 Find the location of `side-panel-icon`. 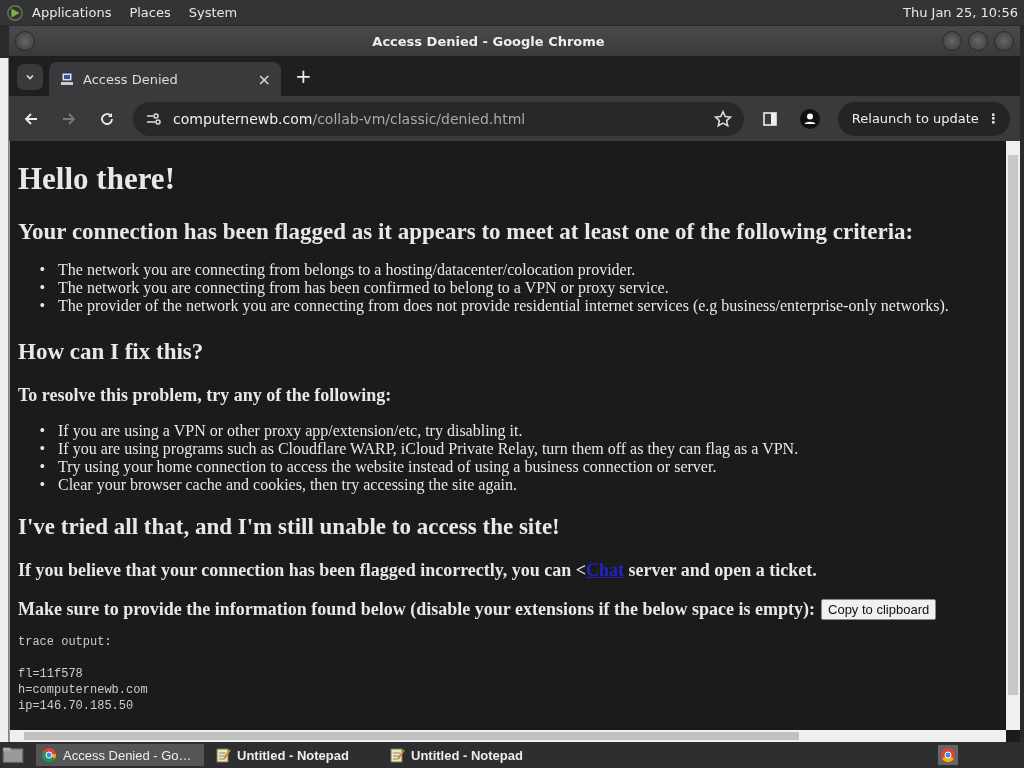

side-panel-icon is located at coordinates (769, 118).